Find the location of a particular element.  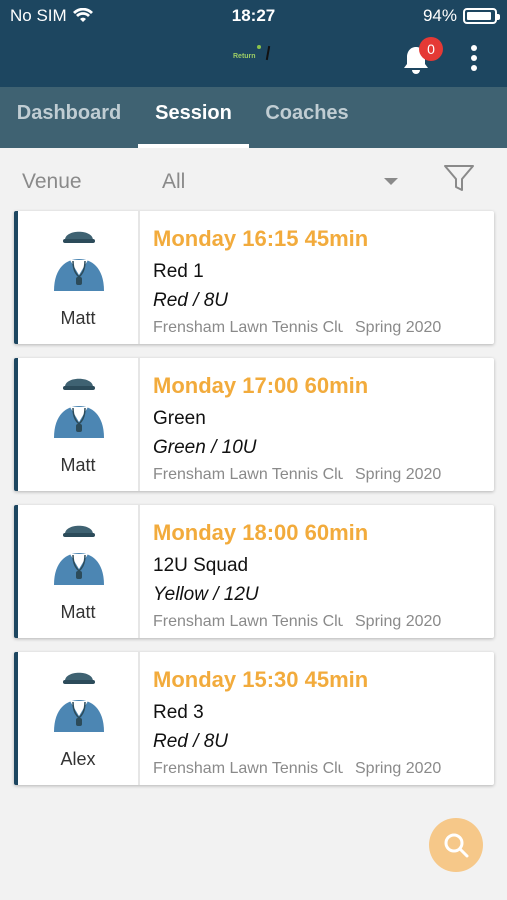

session-group: Red 3 is located at coordinates (178, 712).